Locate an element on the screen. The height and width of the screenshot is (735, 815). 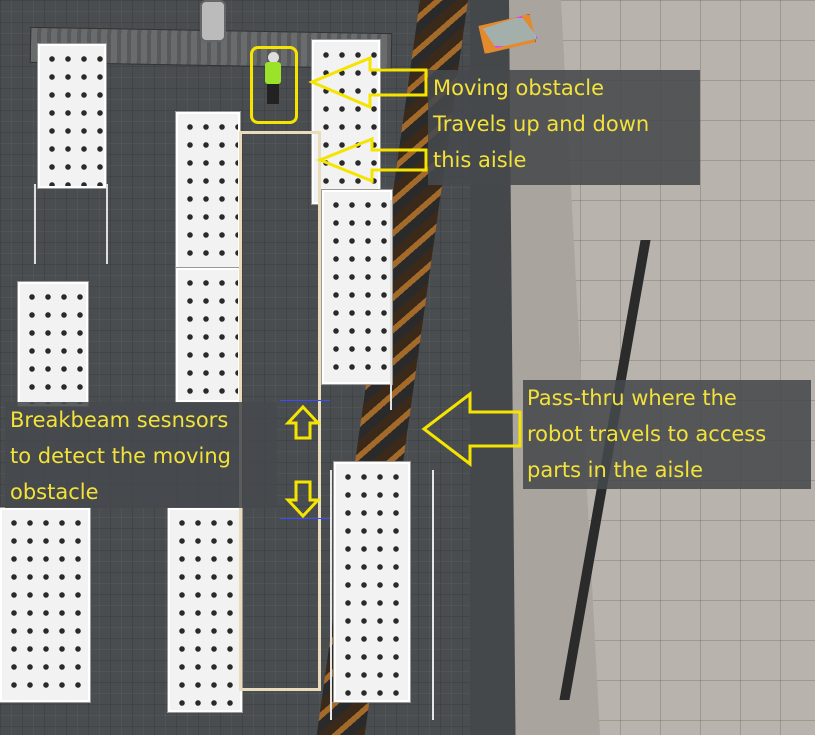
annotation-line: Pass-thru where the is located at coordinates (632, 398).